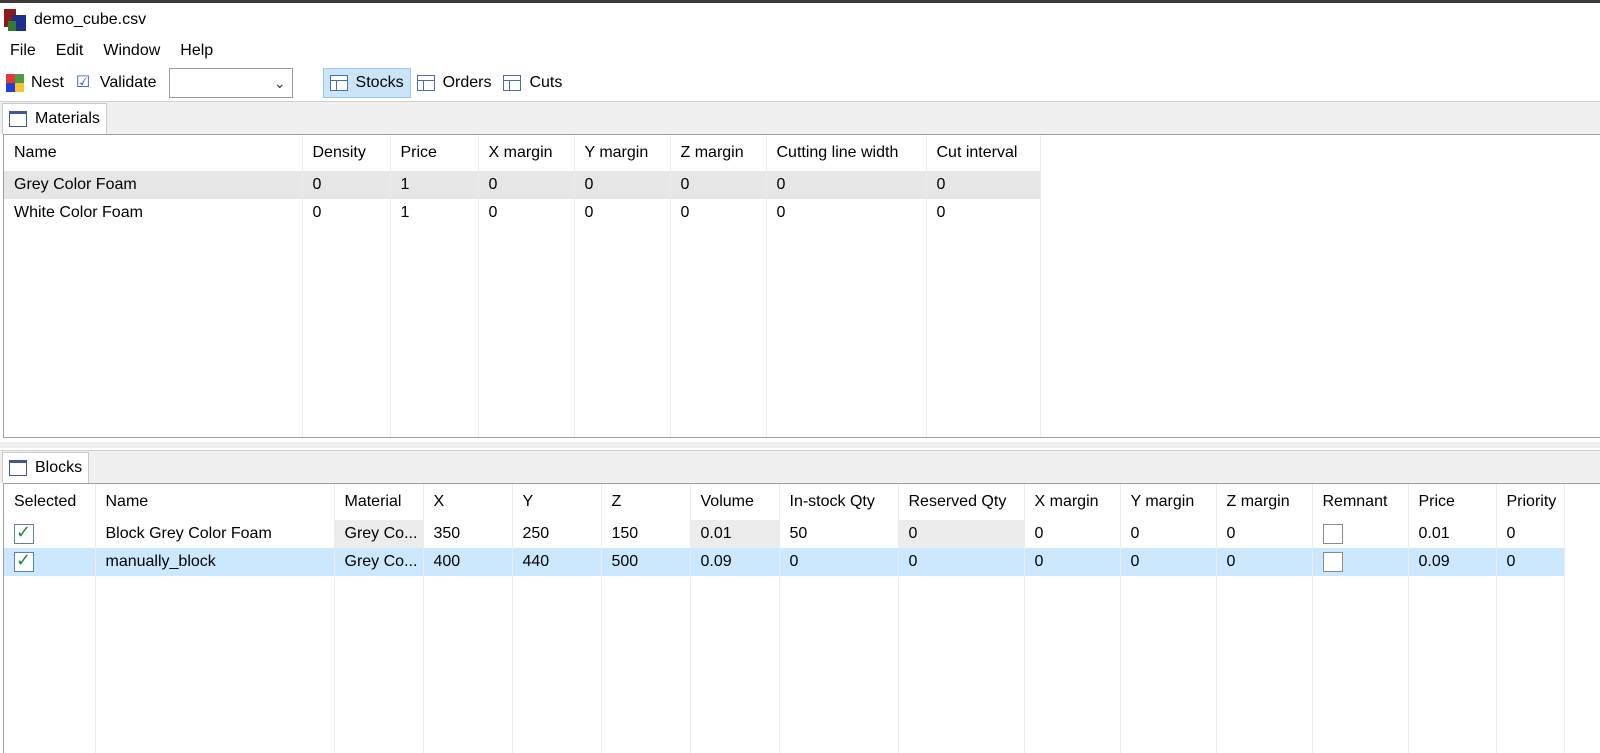  I want to click on chevron-down-icon: ⌄, so click(280, 83).